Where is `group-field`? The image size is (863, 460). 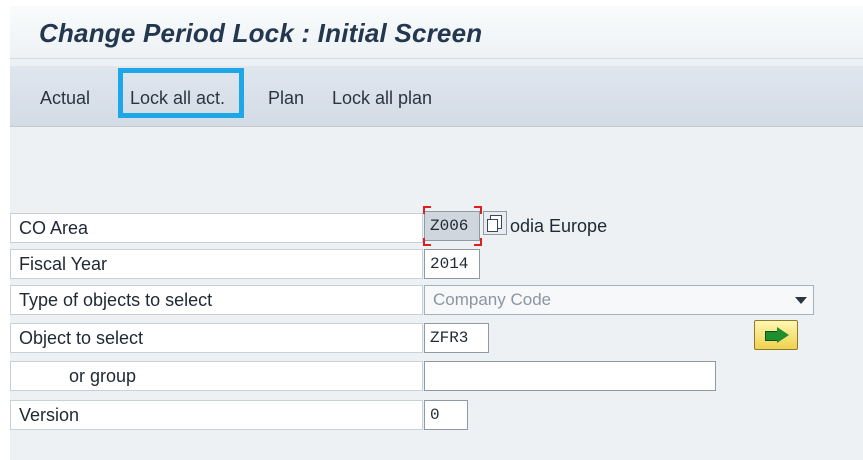 group-field is located at coordinates (570, 376).